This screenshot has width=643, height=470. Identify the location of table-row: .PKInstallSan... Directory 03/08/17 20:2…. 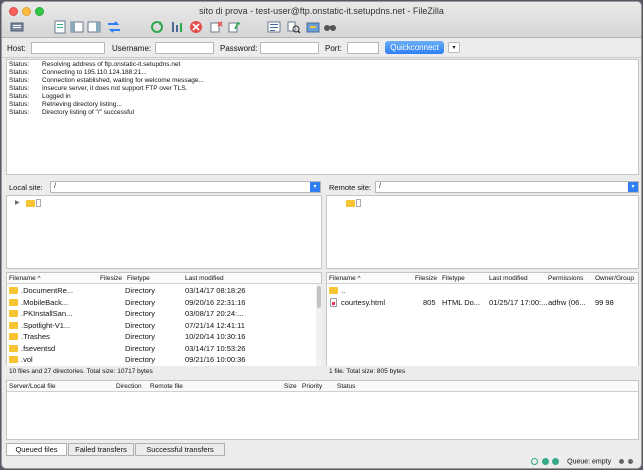
(164, 314).